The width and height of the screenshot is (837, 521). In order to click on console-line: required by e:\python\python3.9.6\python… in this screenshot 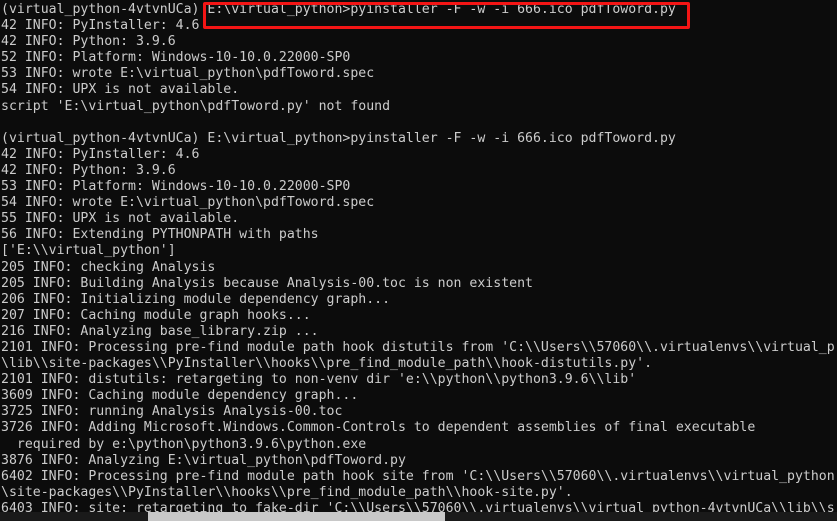, I will do `click(184, 444)`.